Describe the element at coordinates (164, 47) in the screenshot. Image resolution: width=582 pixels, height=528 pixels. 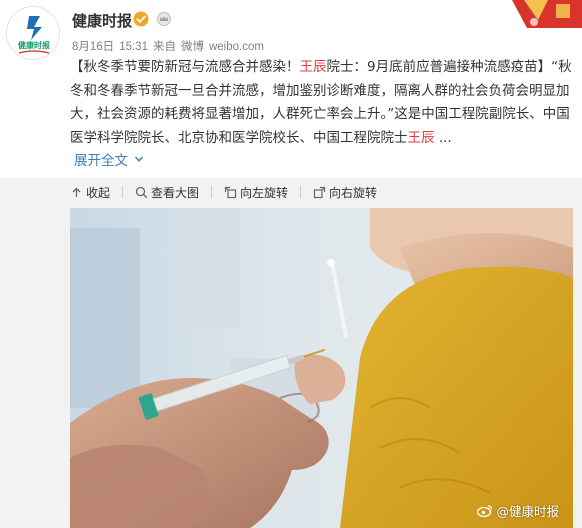
I see `source-prefix: 来自` at that location.